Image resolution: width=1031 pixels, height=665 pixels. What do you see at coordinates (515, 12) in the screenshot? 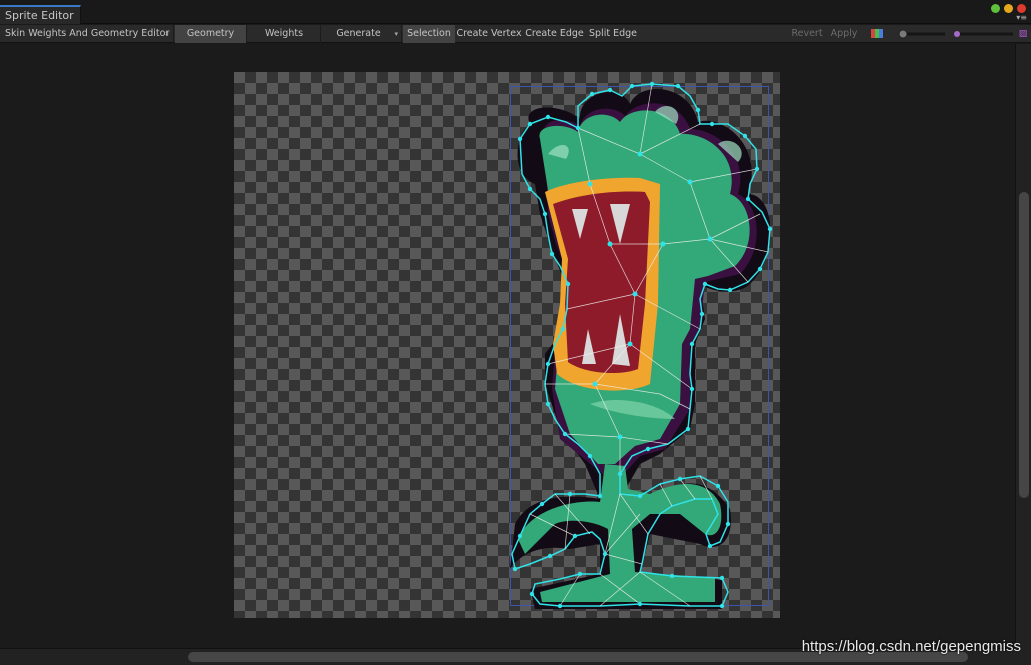
I see `tab-bar: Sprite Editor ▾≡` at bounding box center [515, 12].